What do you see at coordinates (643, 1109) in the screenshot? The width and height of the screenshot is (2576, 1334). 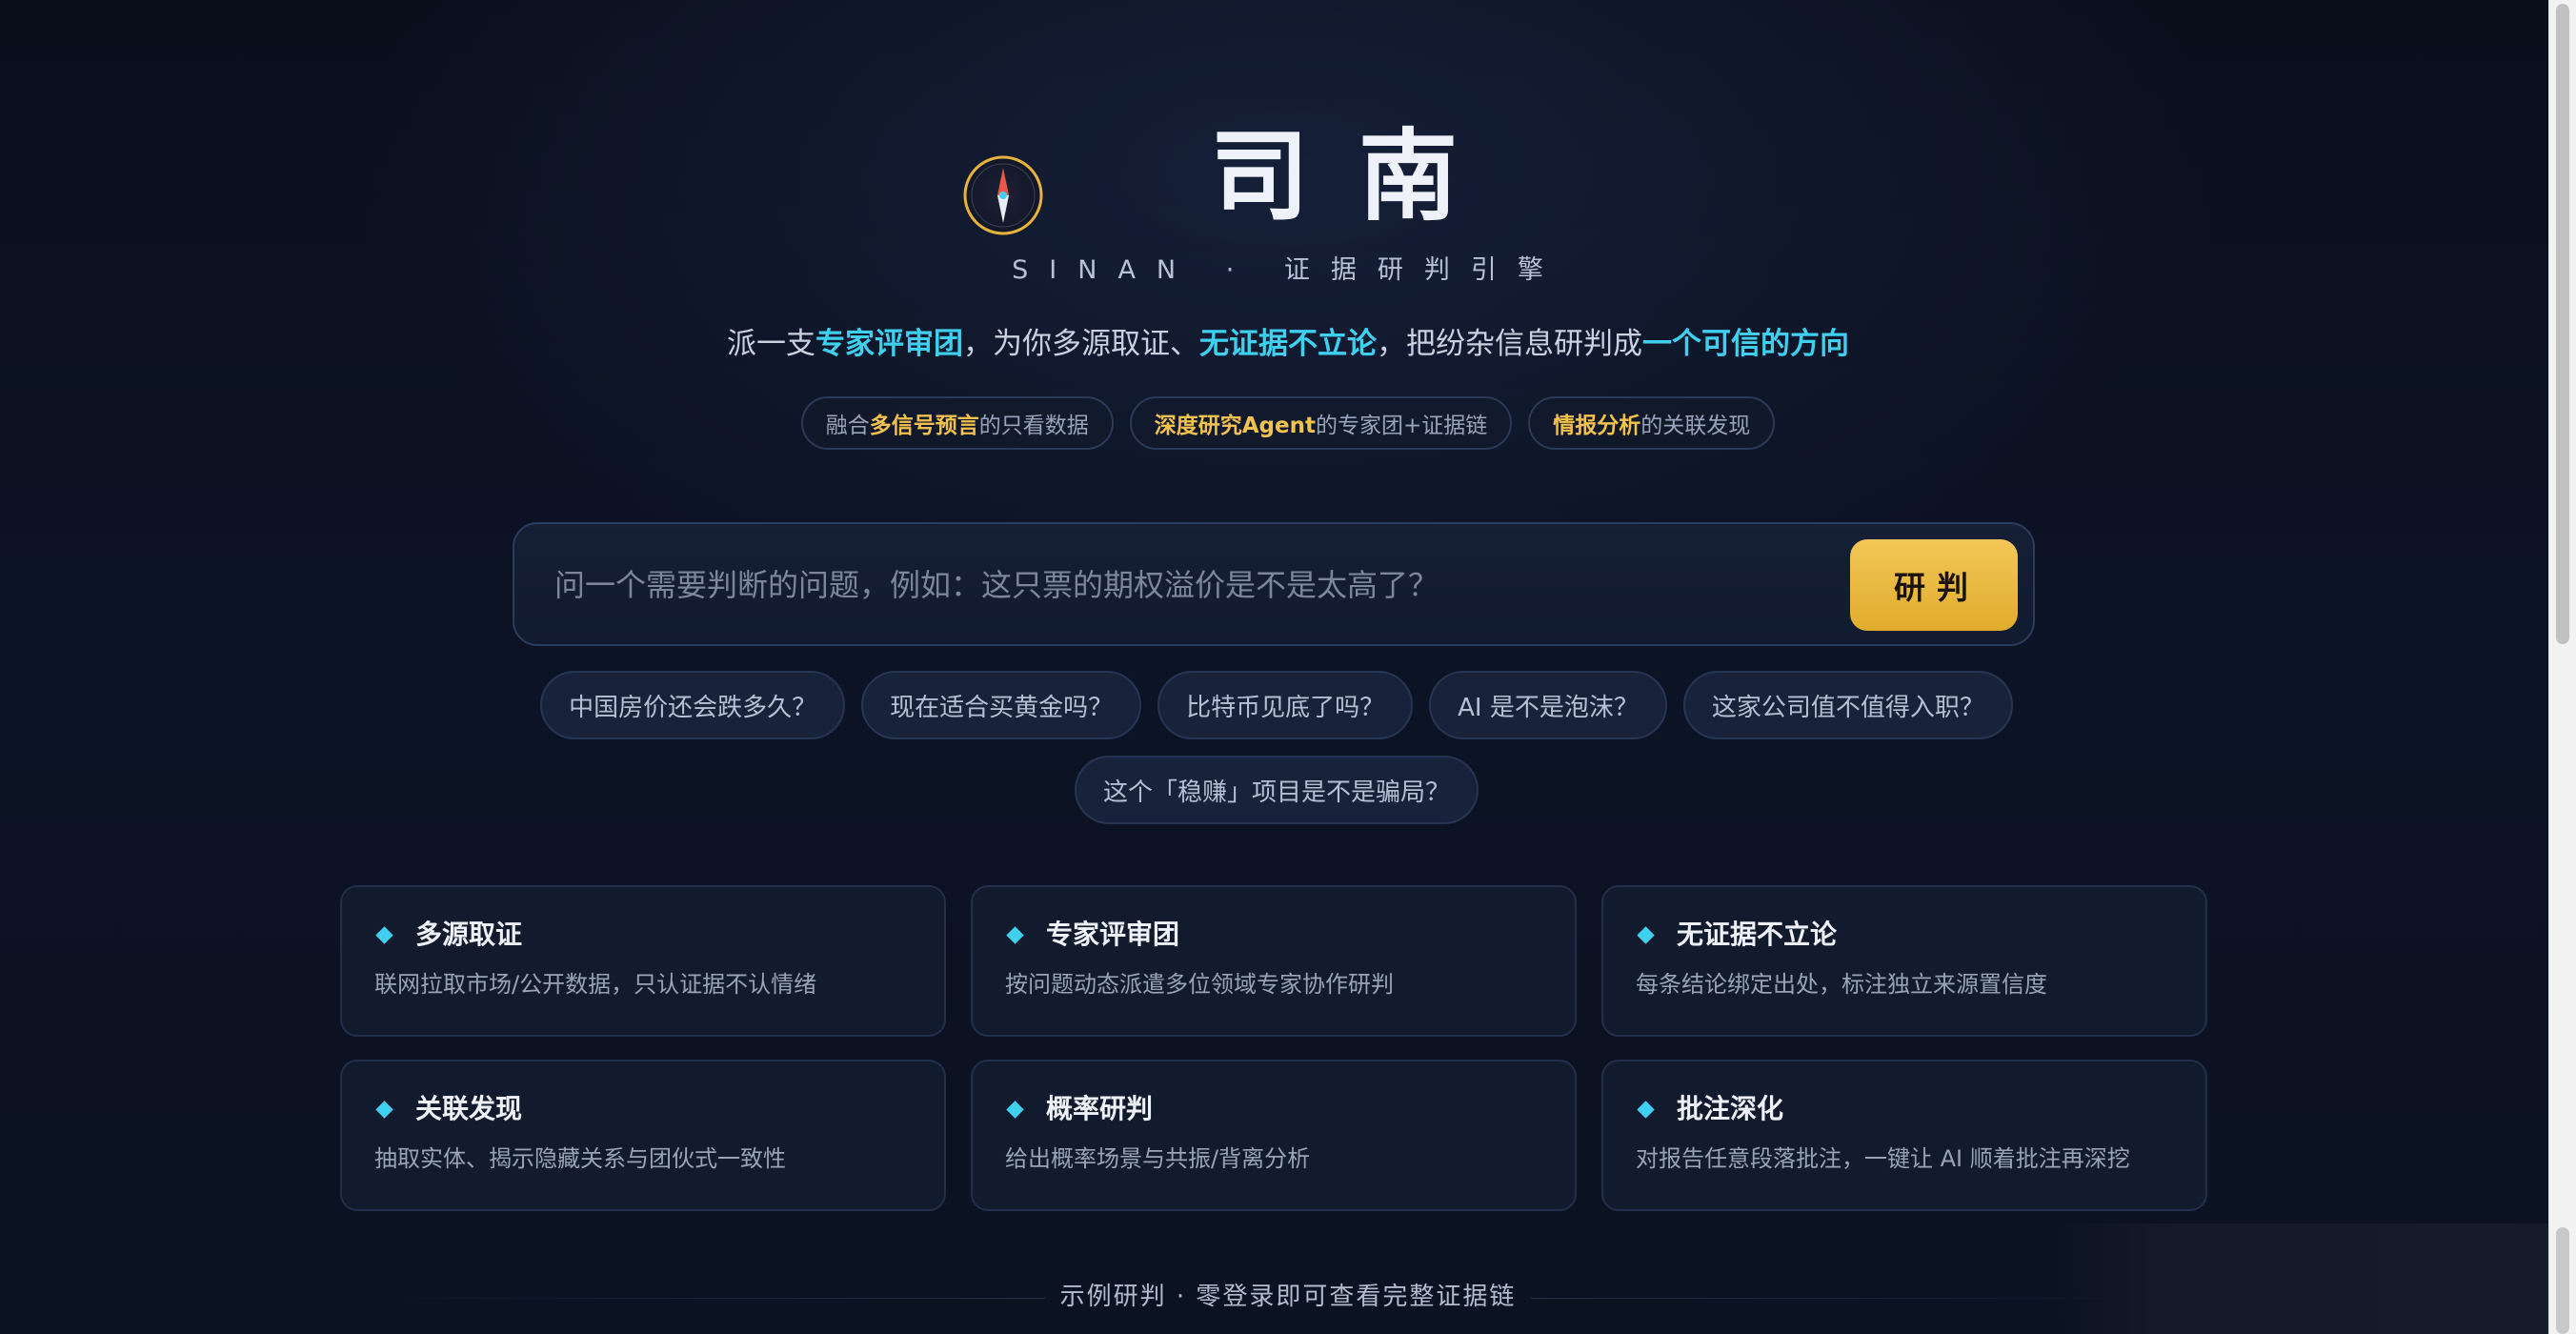 I see `feature-title: 关联发现` at bounding box center [643, 1109].